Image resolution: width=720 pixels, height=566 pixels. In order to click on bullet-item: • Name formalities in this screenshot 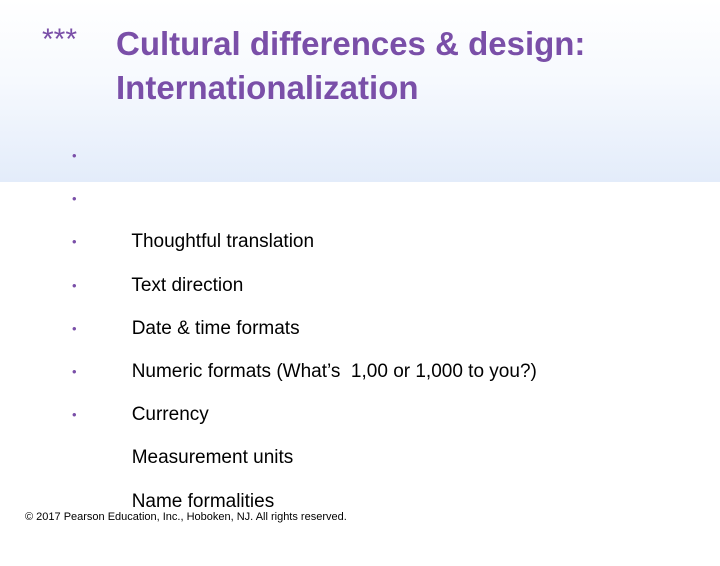, I will do `click(304, 452)`.